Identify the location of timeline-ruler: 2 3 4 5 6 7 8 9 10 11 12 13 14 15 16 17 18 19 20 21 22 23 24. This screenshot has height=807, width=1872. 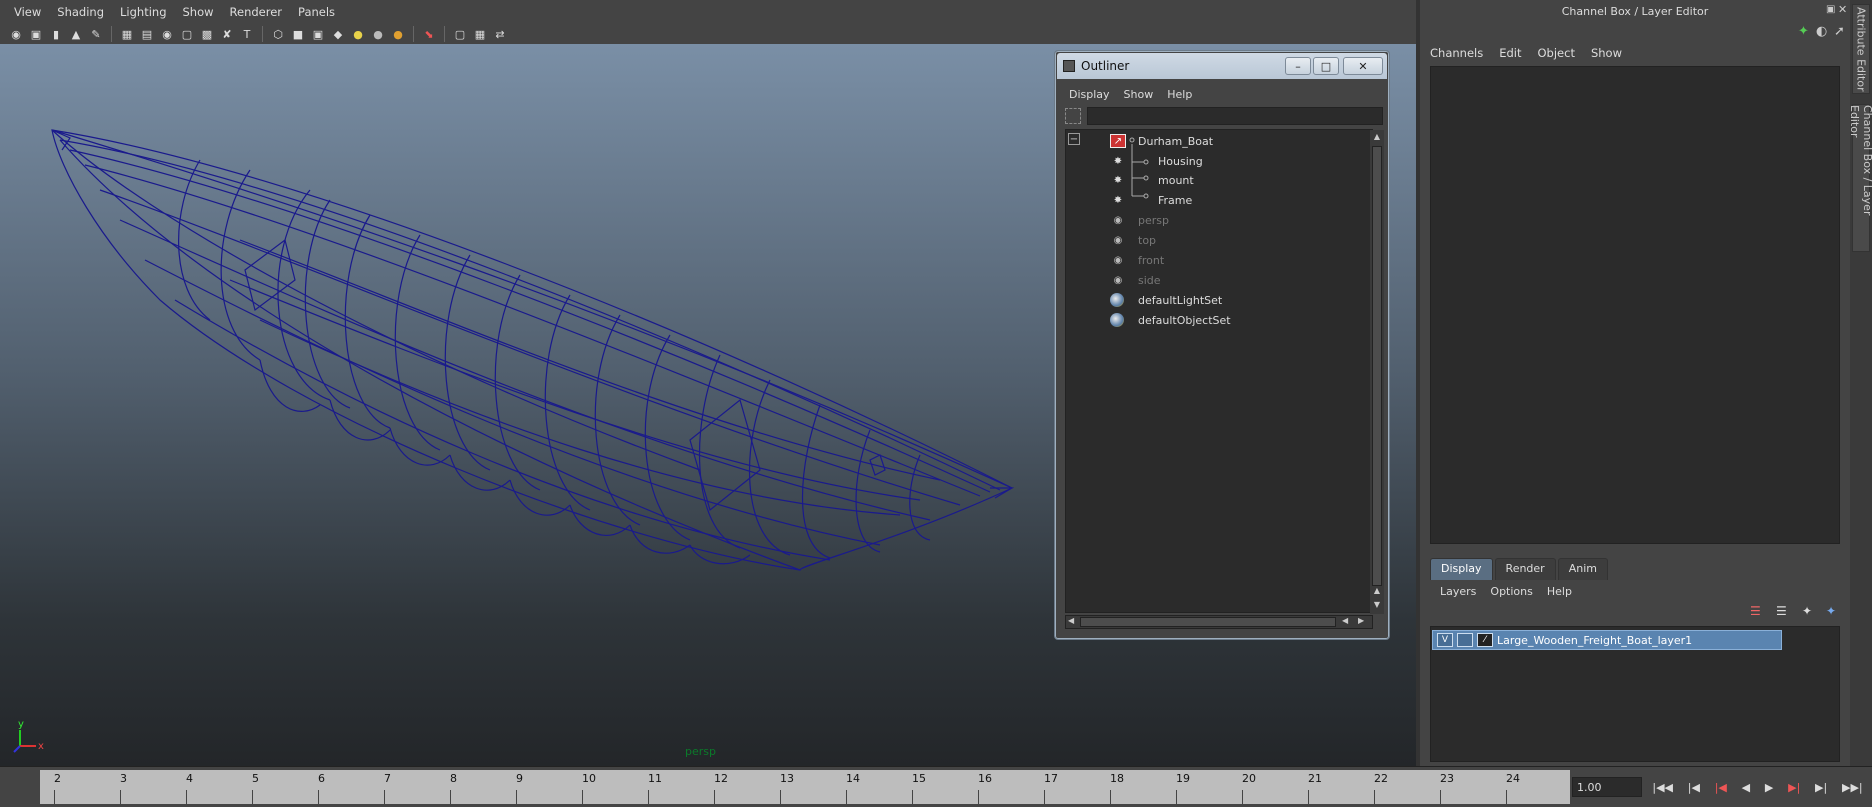
(805, 787).